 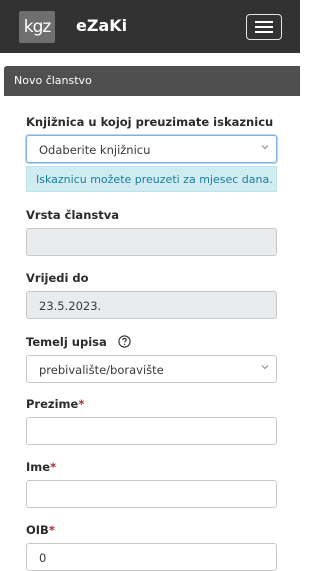 What do you see at coordinates (53, 80) in the screenshot?
I see `section-title: Novo članstvo` at bounding box center [53, 80].